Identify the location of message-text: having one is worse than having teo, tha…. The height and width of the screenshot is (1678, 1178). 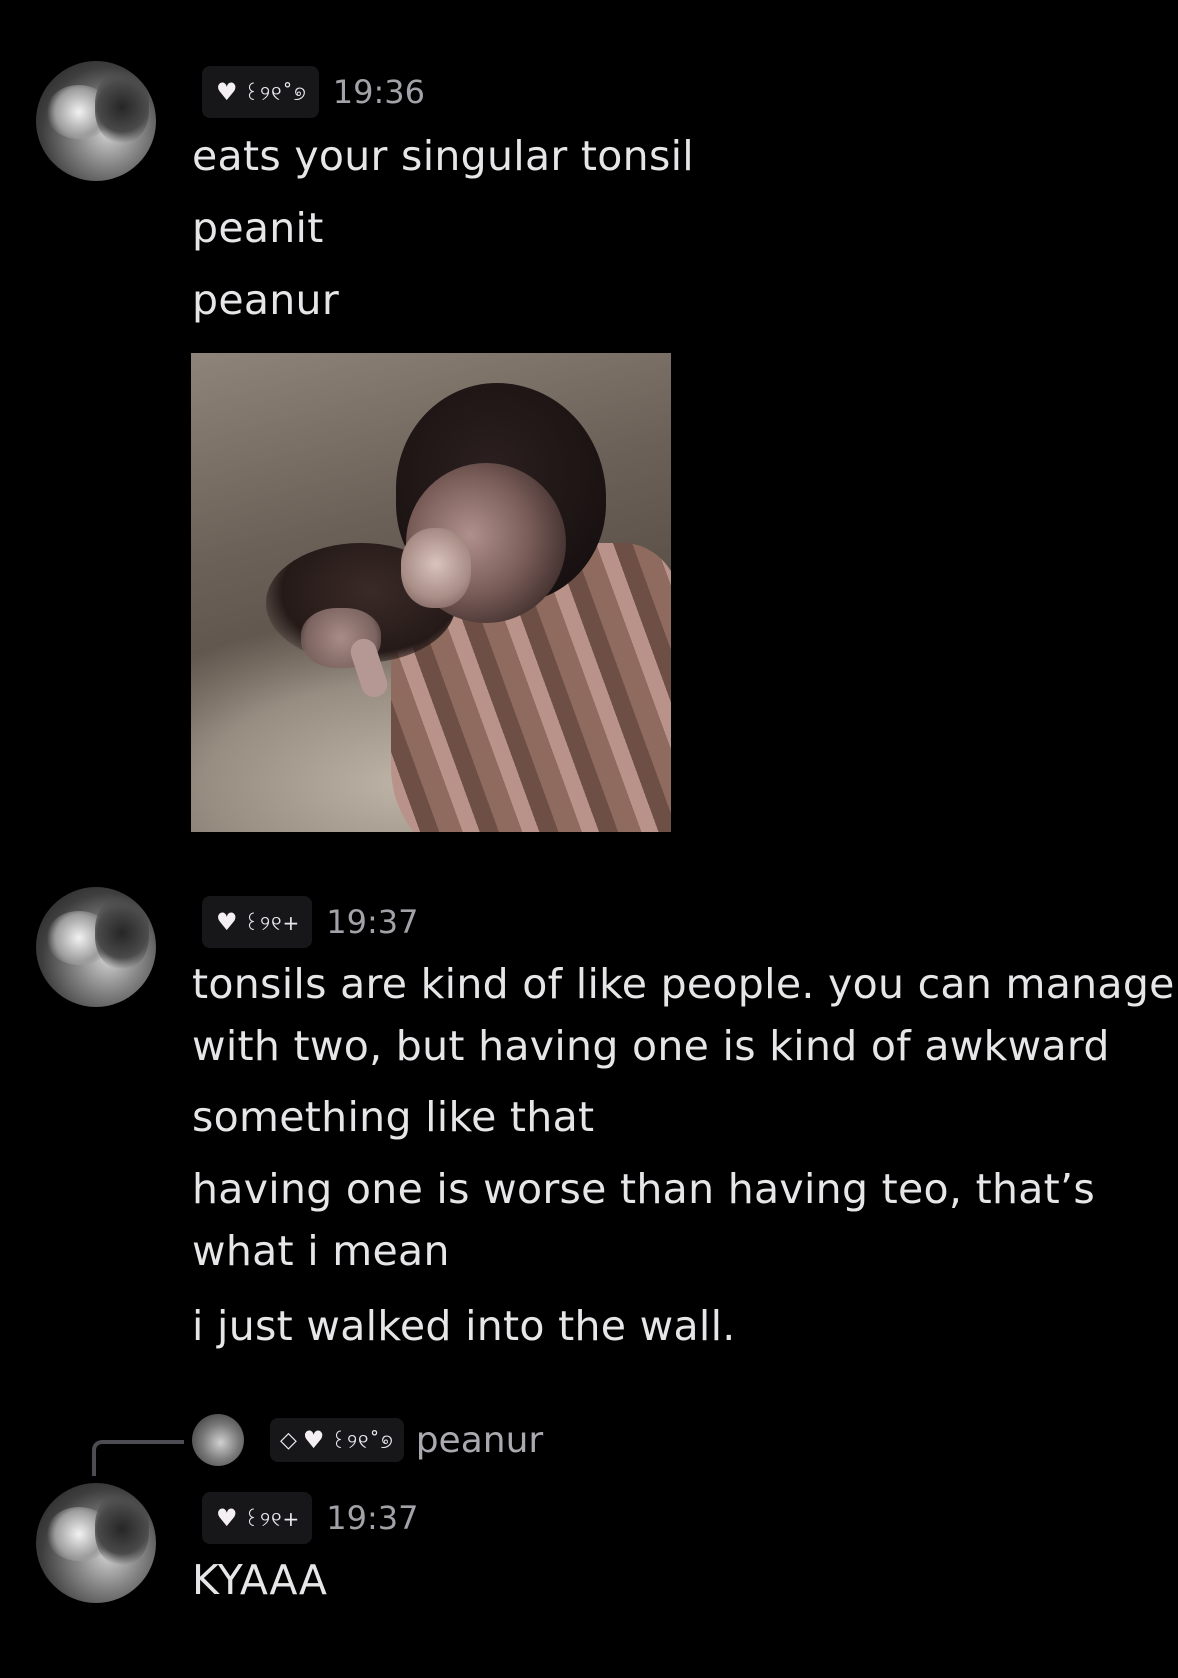
(644, 1189).